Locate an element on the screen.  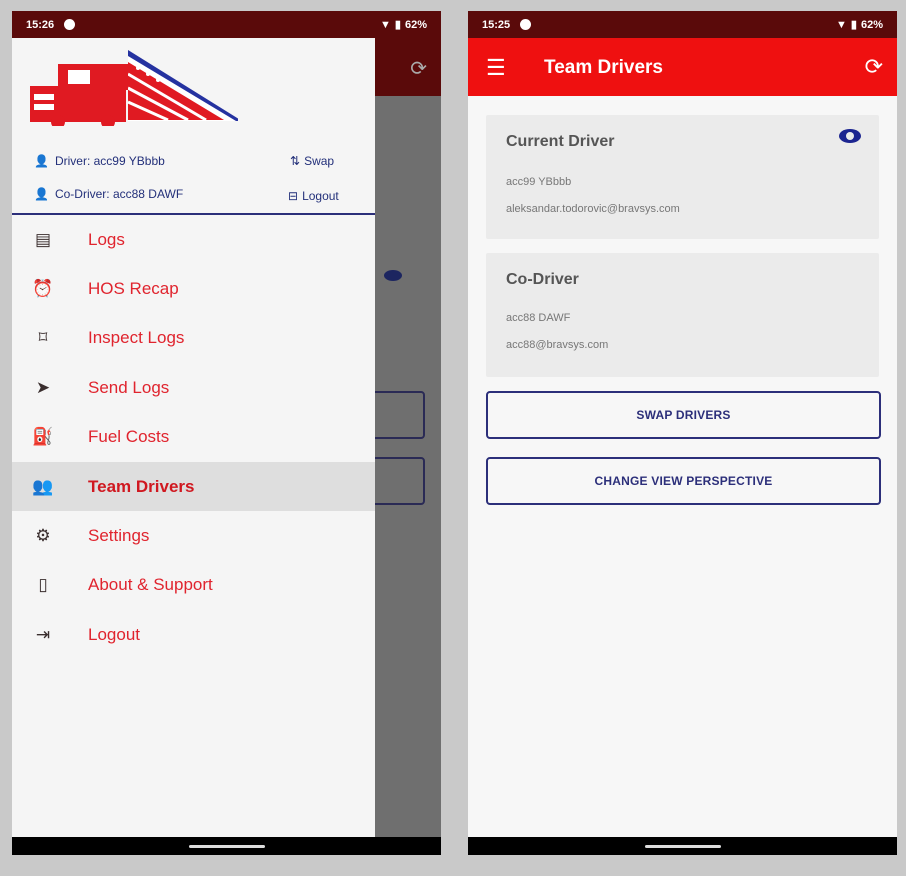
logout-header-button: ⊟ Logout is located at coordinates (313, 196).